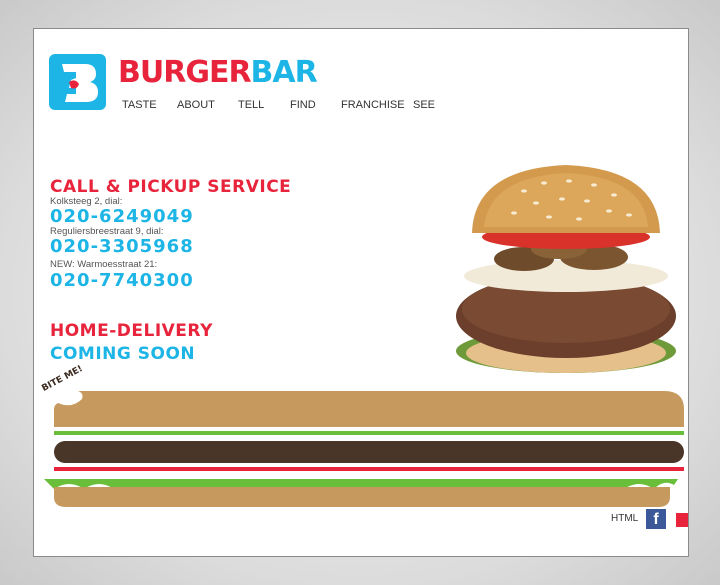 The height and width of the screenshot is (585, 720). Describe the element at coordinates (624, 518) in the screenshot. I see `html-link: HTML` at that location.